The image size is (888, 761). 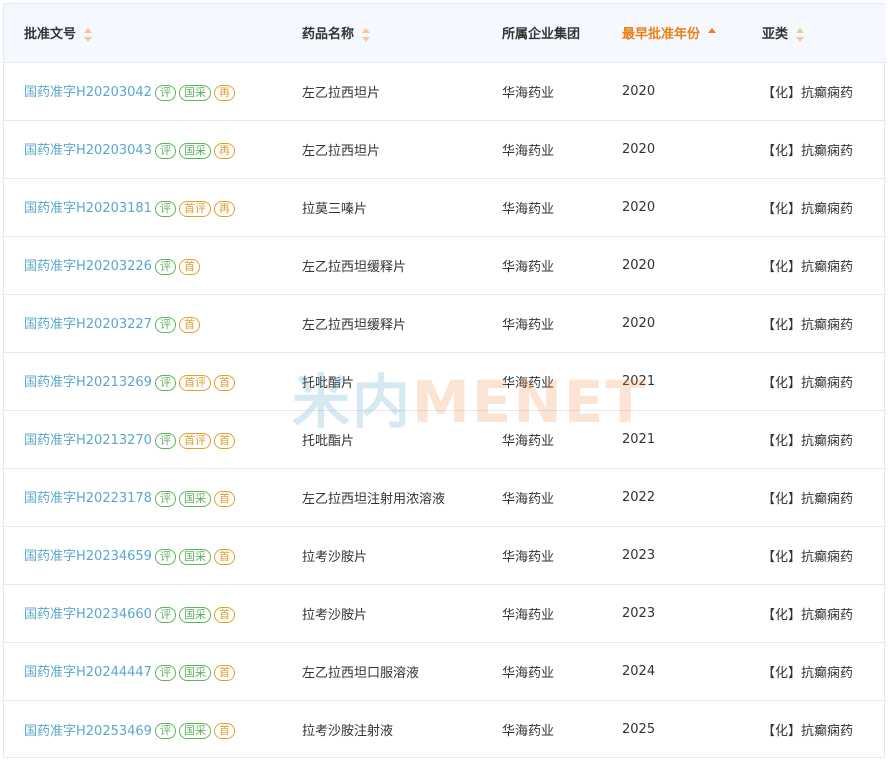 I want to click on approval-no-cell: 国药准字H20253469 评国采首, so click(x=153, y=729).